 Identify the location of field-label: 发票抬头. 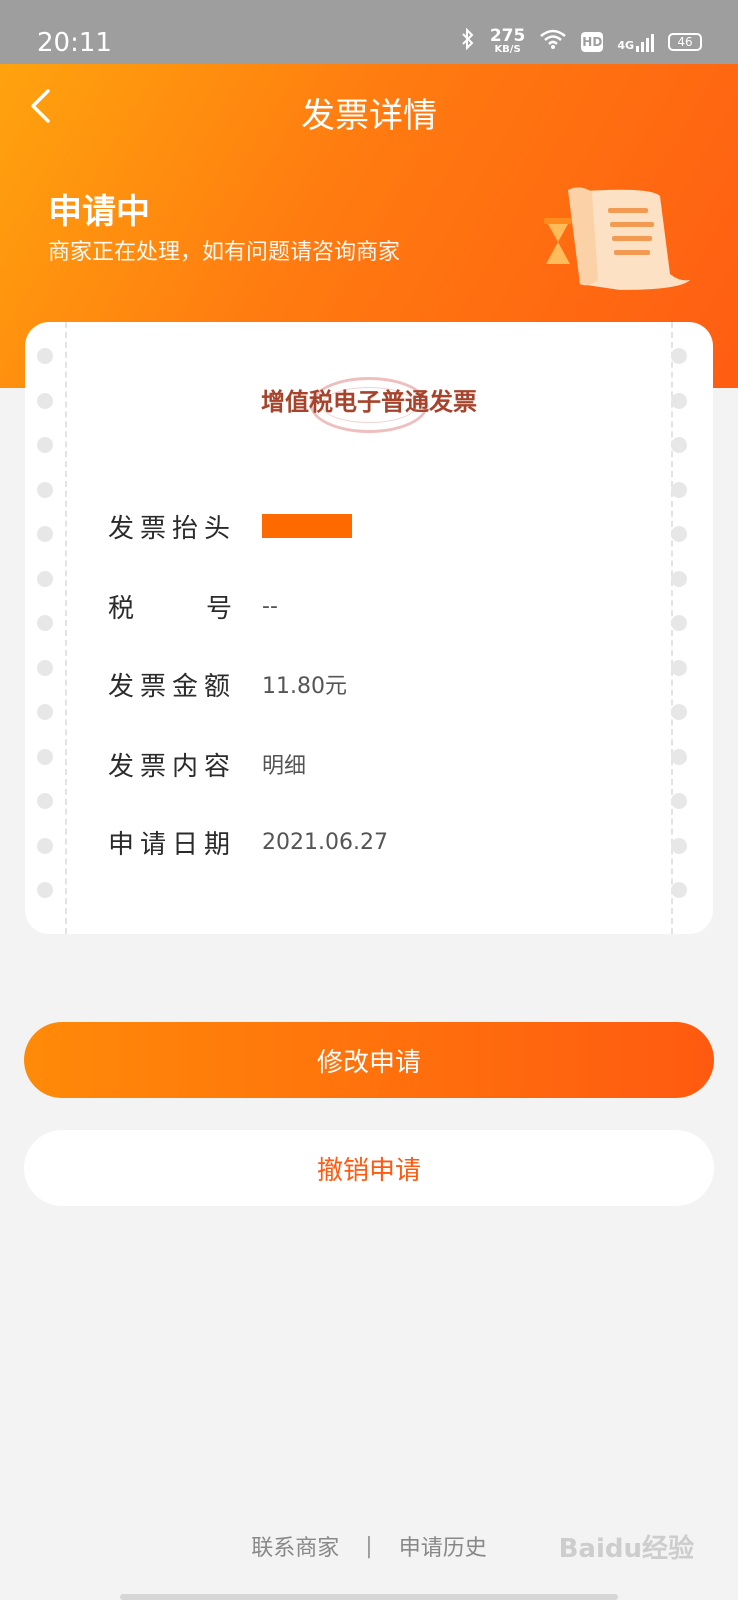
(172, 528).